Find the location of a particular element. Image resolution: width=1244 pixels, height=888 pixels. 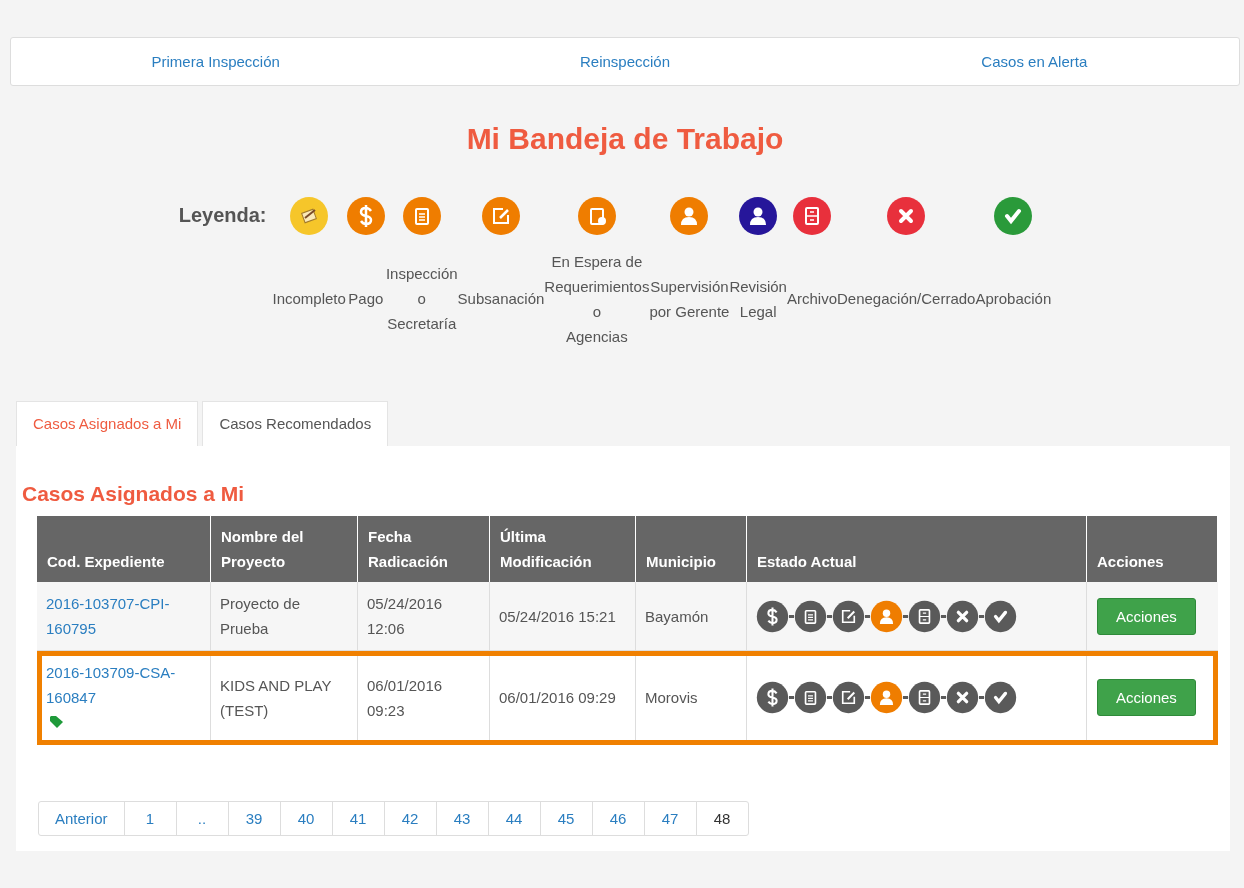

page-link: 44 is located at coordinates (514, 818).